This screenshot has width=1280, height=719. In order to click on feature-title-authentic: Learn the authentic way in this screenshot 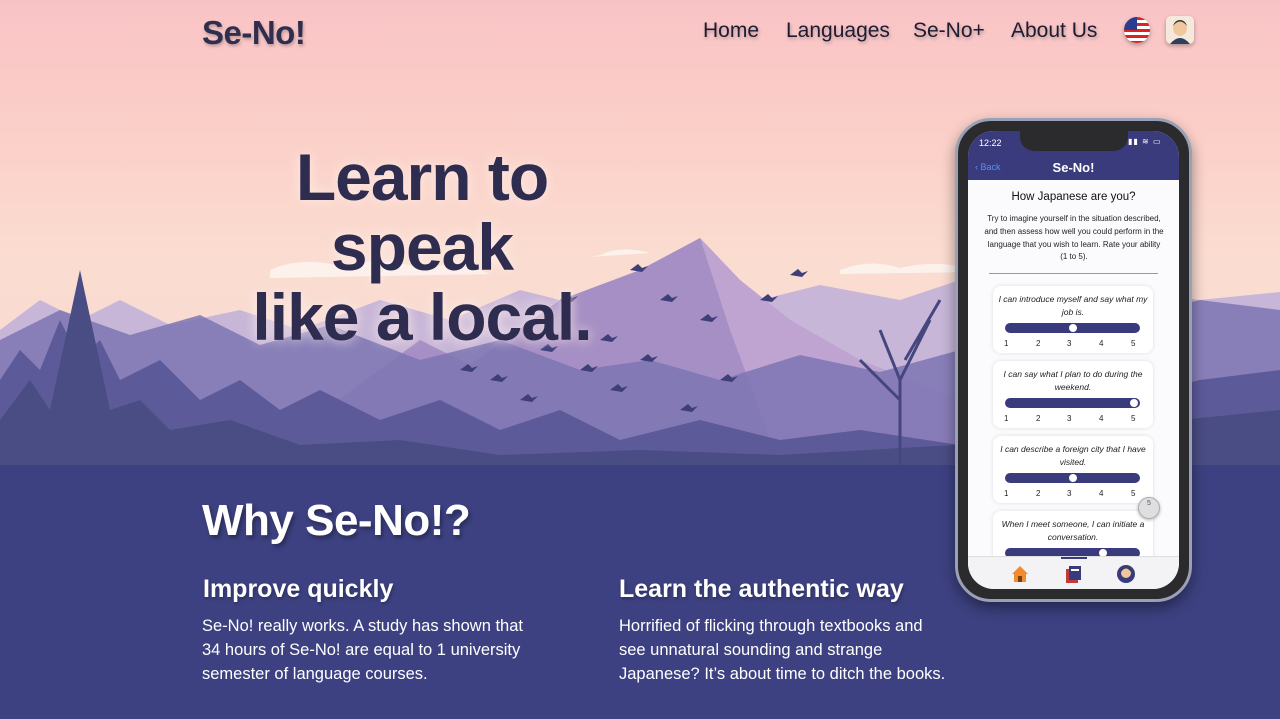, I will do `click(761, 589)`.